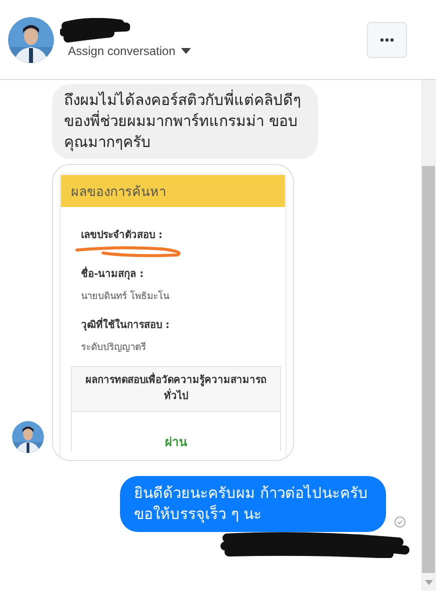 The height and width of the screenshot is (591, 436). I want to click on field-label: เลขประจำตัวสอบ :, so click(122, 235).